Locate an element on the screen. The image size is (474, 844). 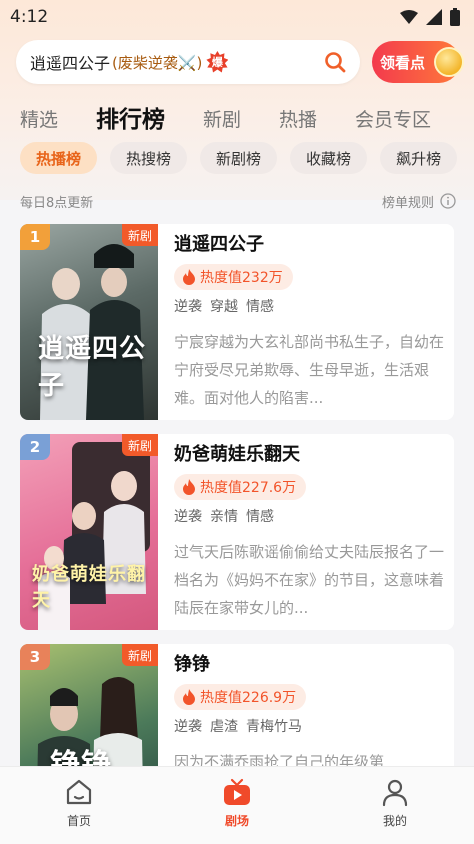
sub-tab-new: 新剧榜 is located at coordinates (239, 158).